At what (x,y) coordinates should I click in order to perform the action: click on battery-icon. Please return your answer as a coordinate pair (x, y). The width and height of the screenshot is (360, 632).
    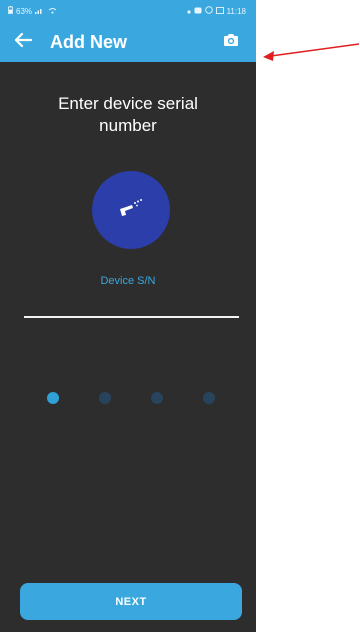
    Looking at the image, I should click on (10, 11).